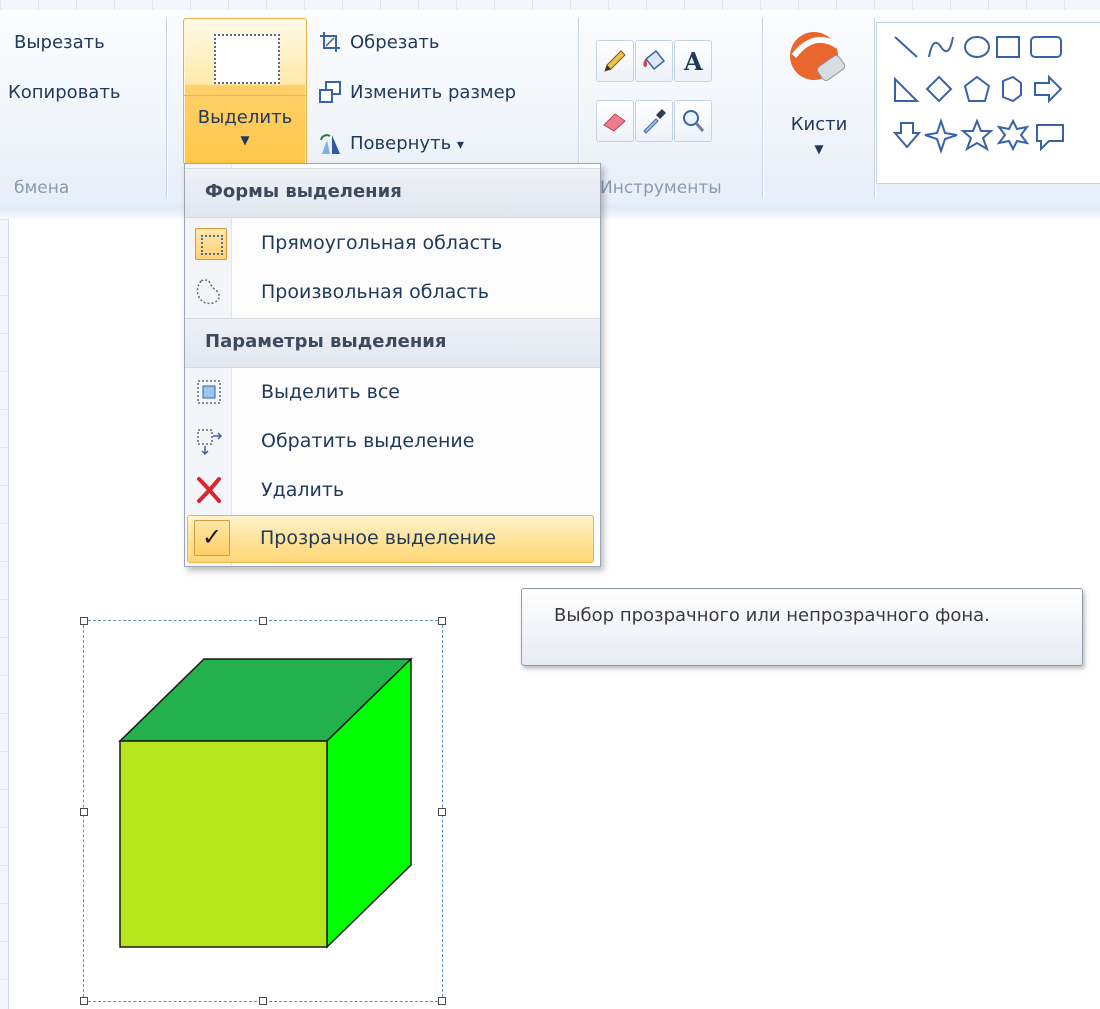 The image size is (1100, 1009). Describe the element at coordinates (247, 59) in the screenshot. I see `select-marquee-icon` at that location.